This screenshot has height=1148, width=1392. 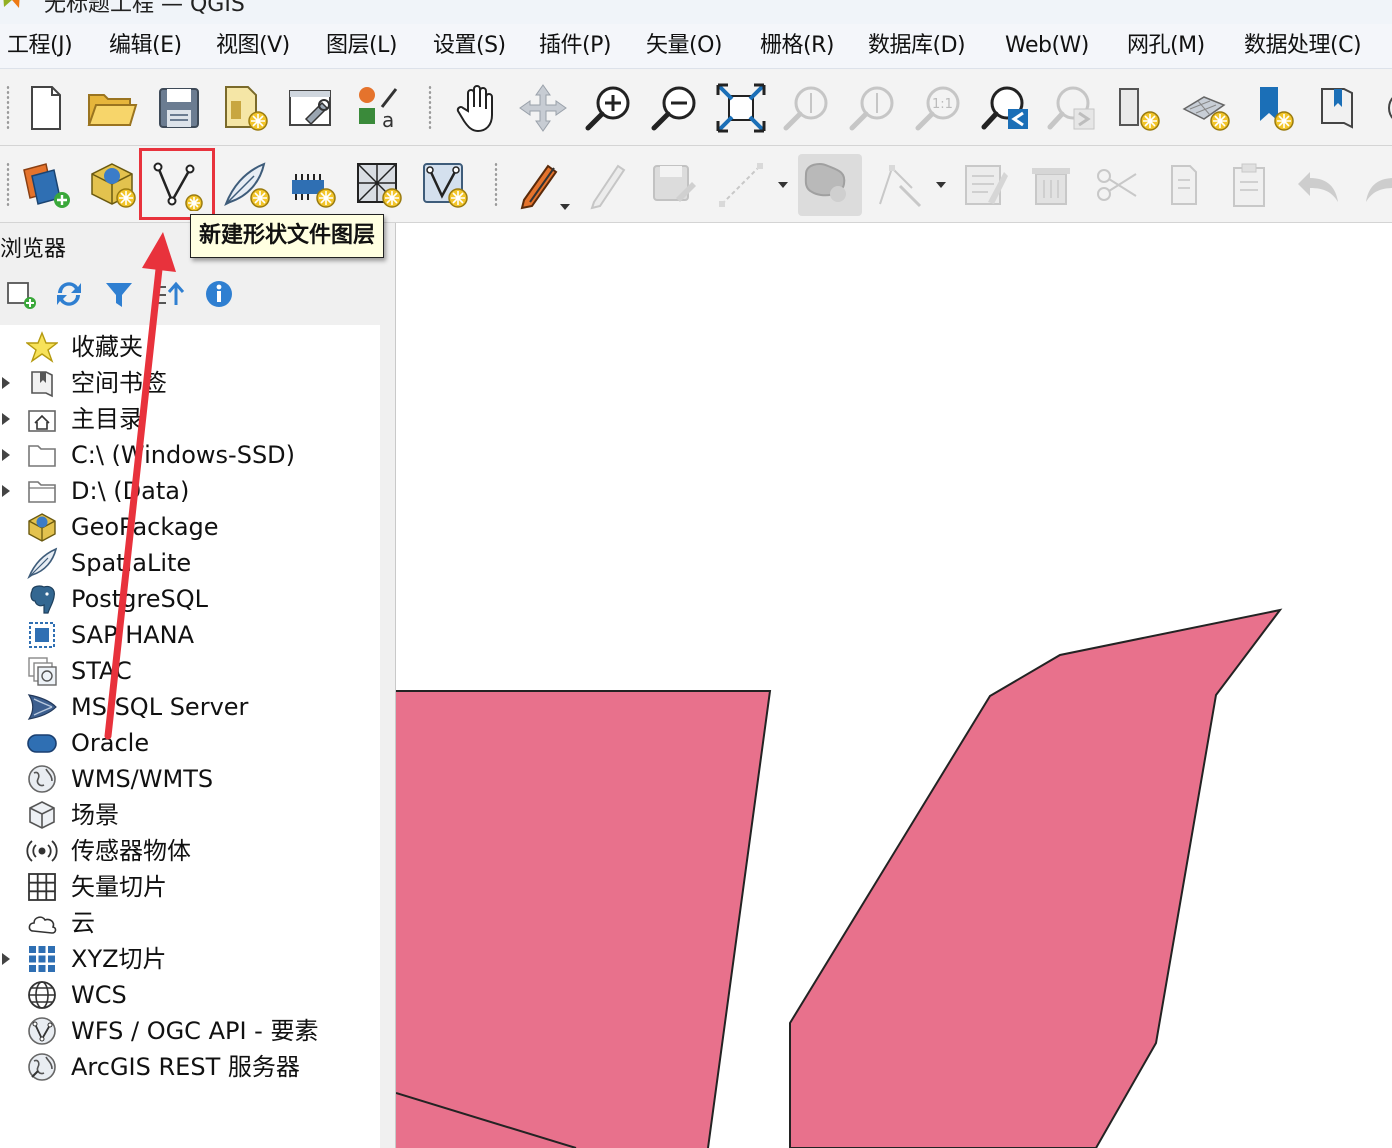 What do you see at coordinates (575, 46) in the screenshot?
I see `menu-plugins: 插件(P)` at bounding box center [575, 46].